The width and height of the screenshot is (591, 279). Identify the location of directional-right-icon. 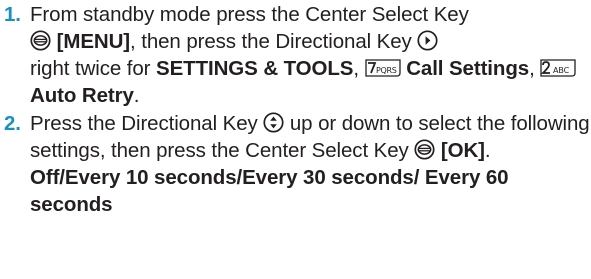
(427, 40).